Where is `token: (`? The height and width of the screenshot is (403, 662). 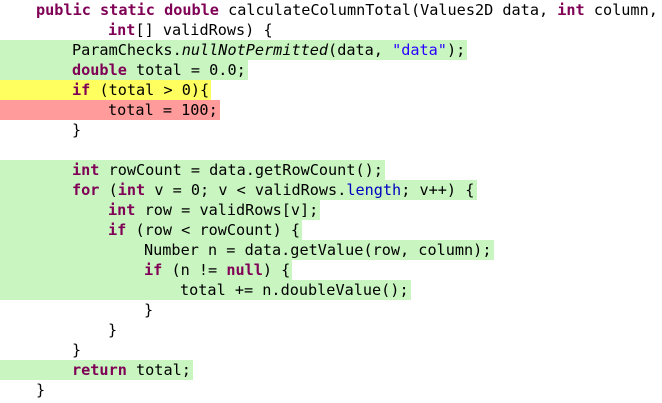
token: ( is located at coordinates (108, 190).